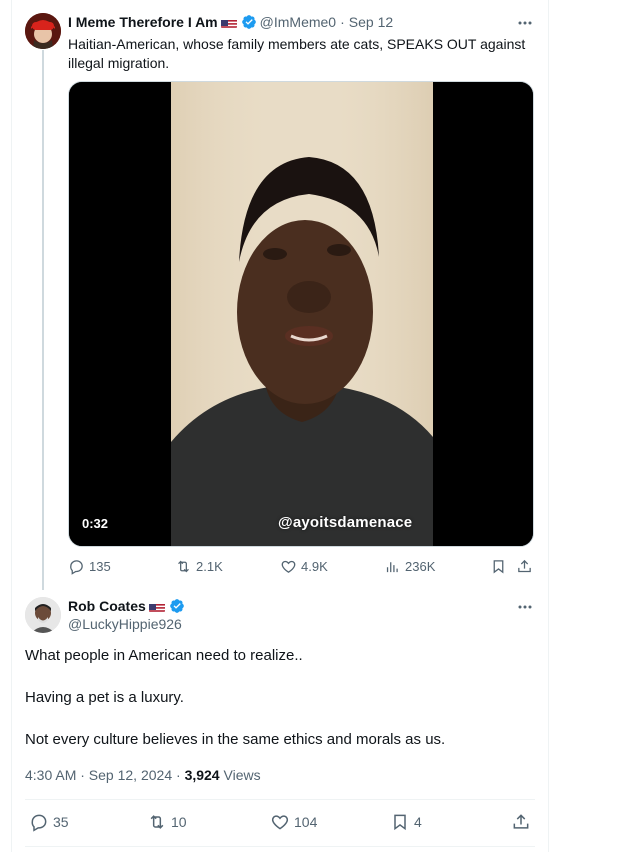 This screenshot has width=617, height=852. What do you see at coordinates (418, 822) in the screenshot?
I see `bookmark-count: 4` at bounding box center [418, 822].